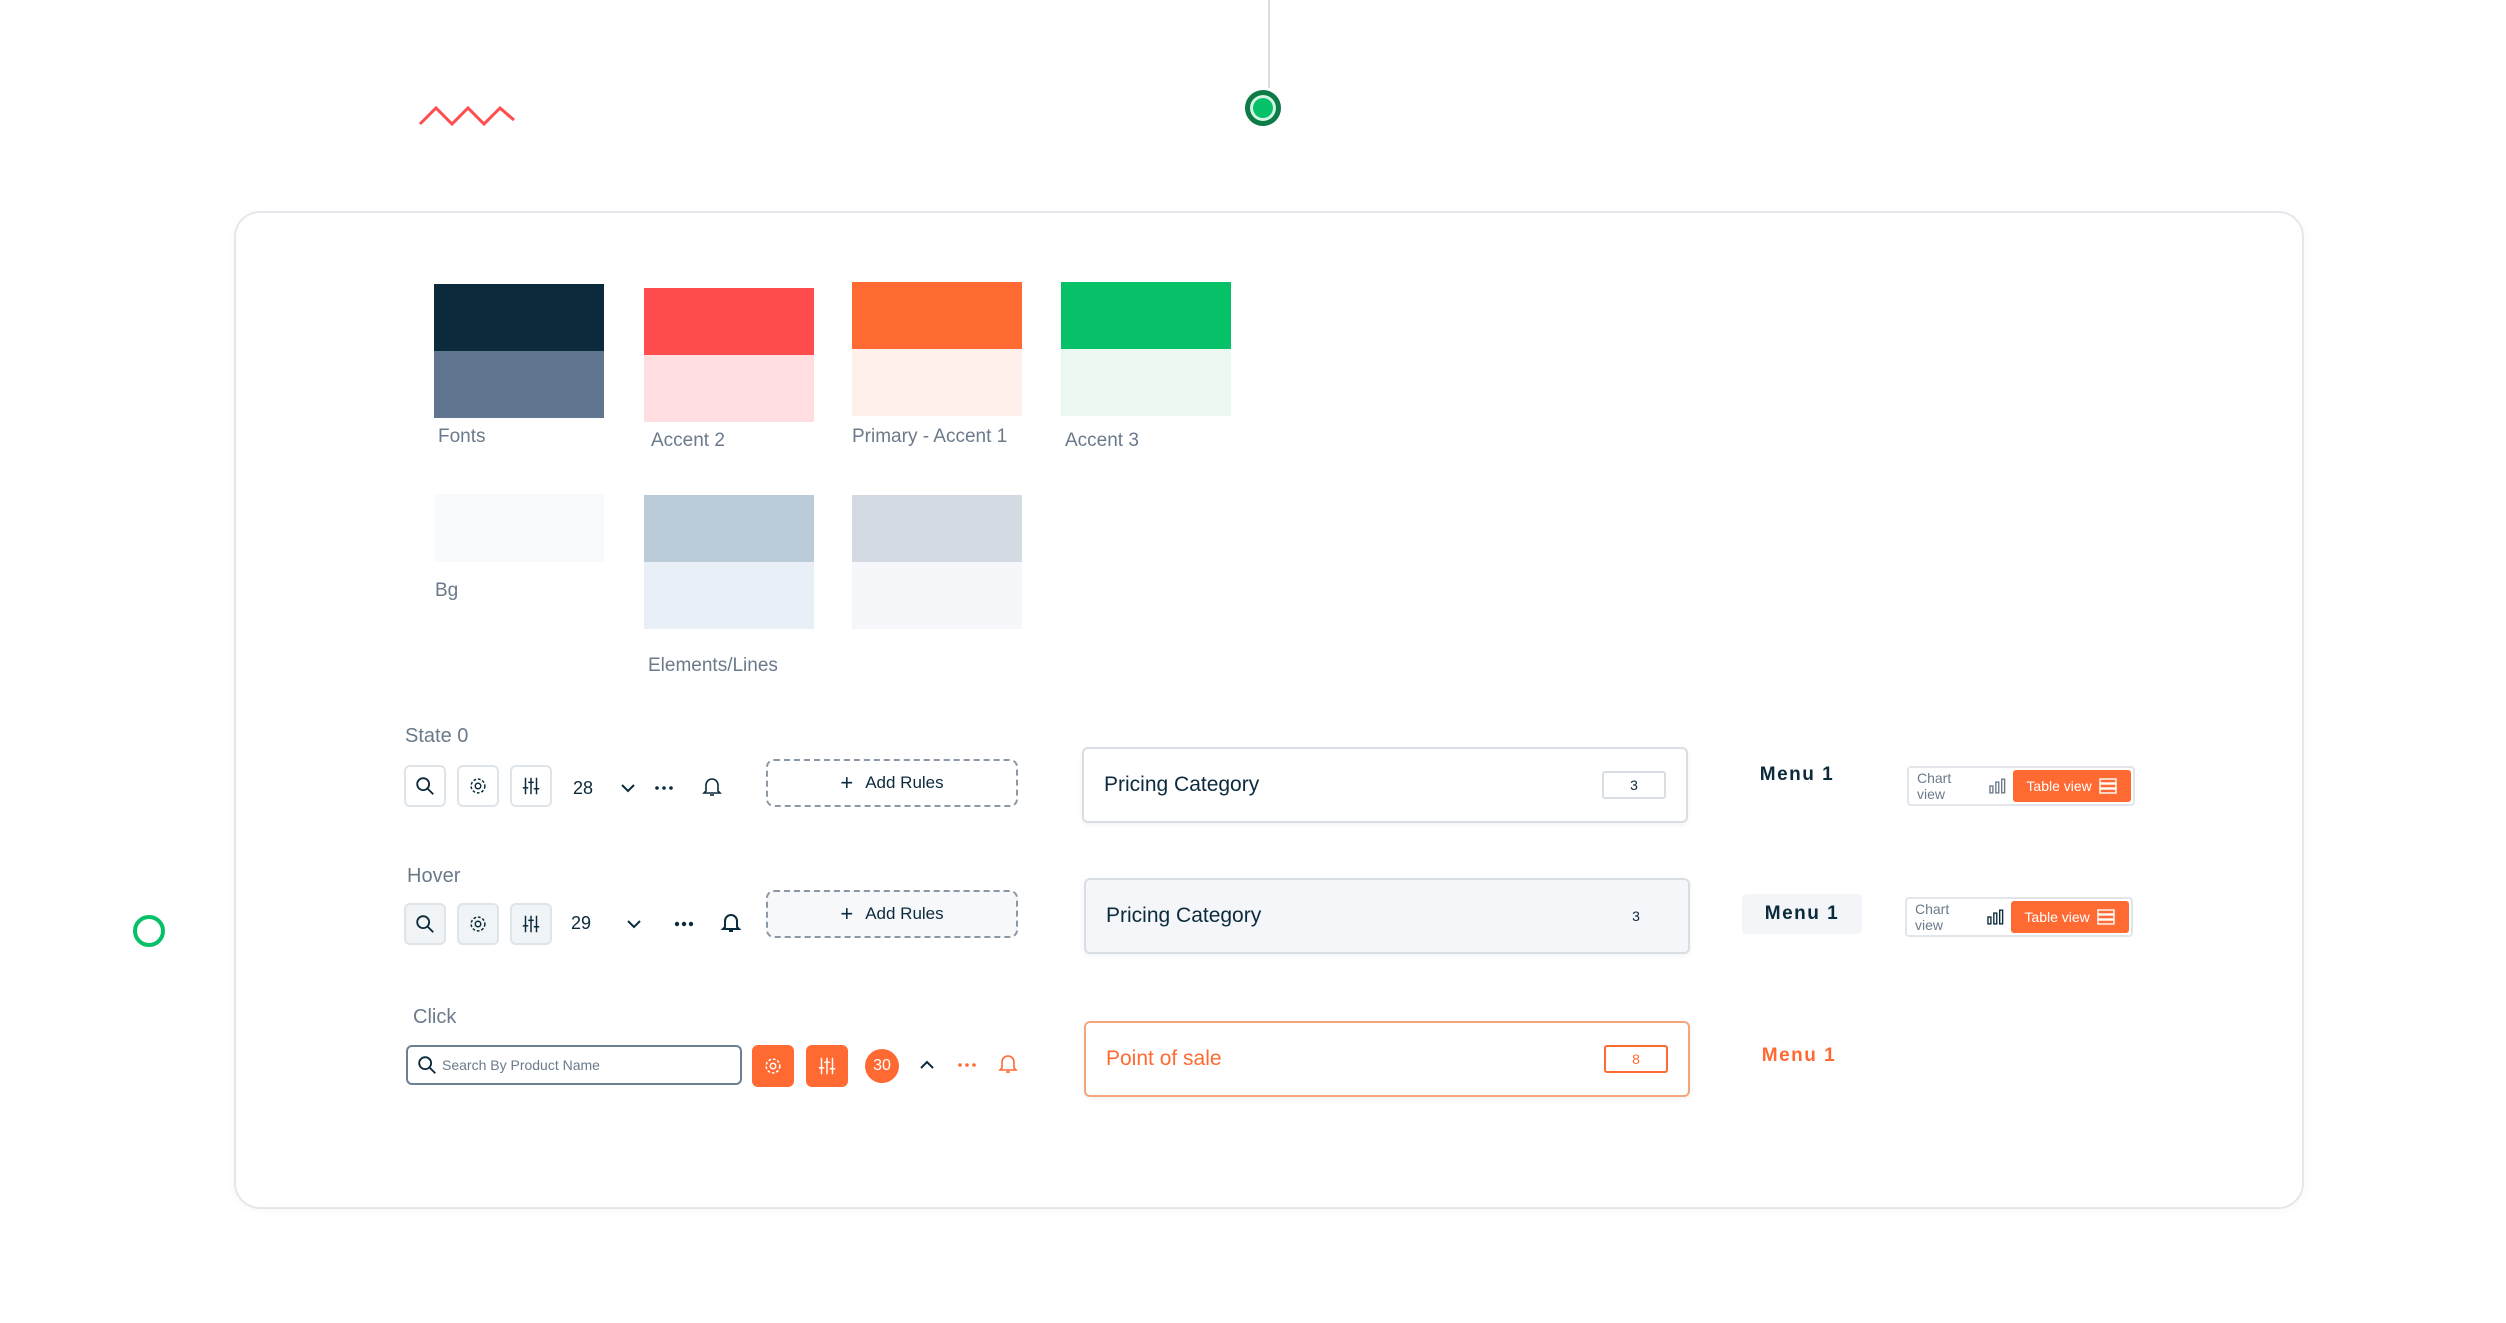 The width and height of the screenshot is (2506, 1323). What do you see at coordinates (582, 1065) in the screenshot?
I see `search-text` at bounding box center [582, 1065].